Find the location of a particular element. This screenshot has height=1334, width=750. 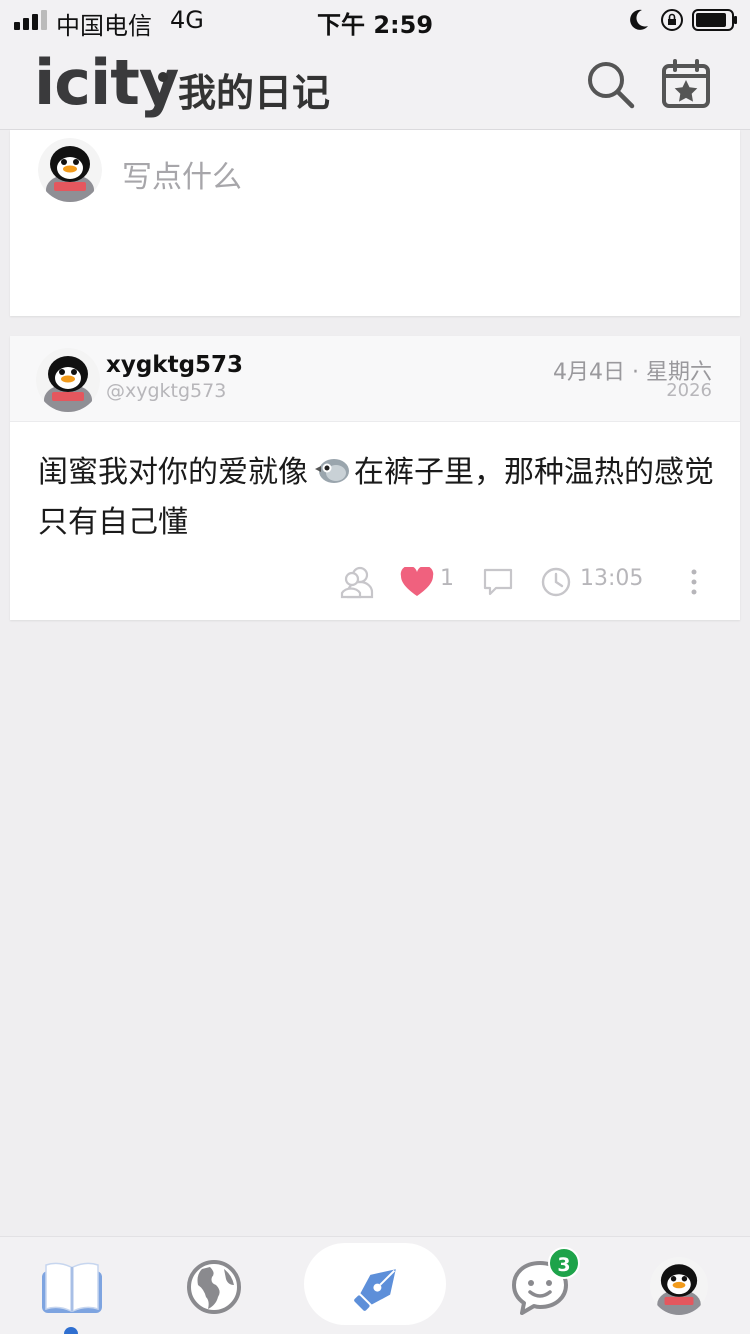

compose-card: 写点什么 is located at coordinates (375, 223).